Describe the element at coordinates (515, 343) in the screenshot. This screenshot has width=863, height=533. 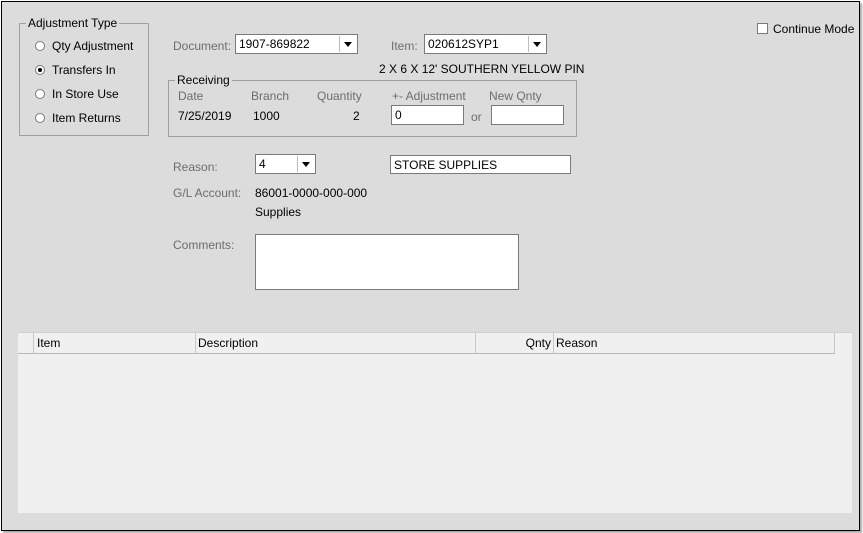
I see `grid-col-qnty: Qnty` at that location.